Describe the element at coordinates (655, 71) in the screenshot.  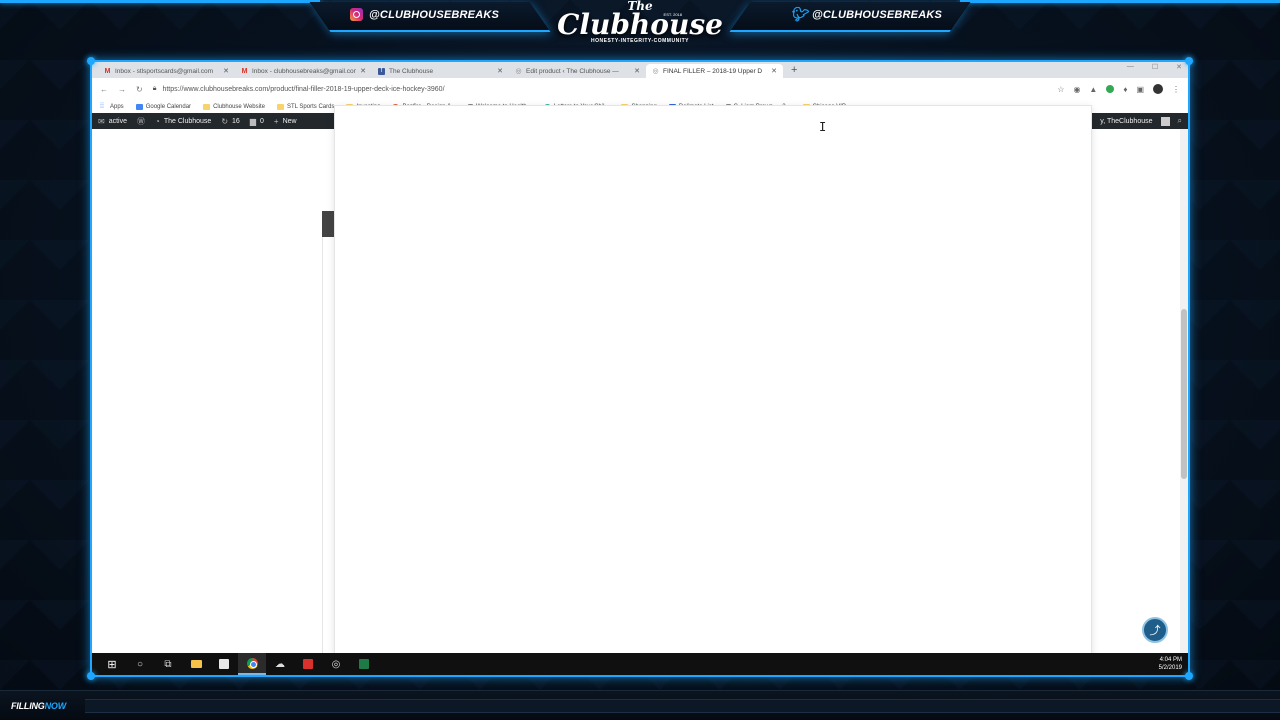
I see `globe-icon: ◎` at that location.